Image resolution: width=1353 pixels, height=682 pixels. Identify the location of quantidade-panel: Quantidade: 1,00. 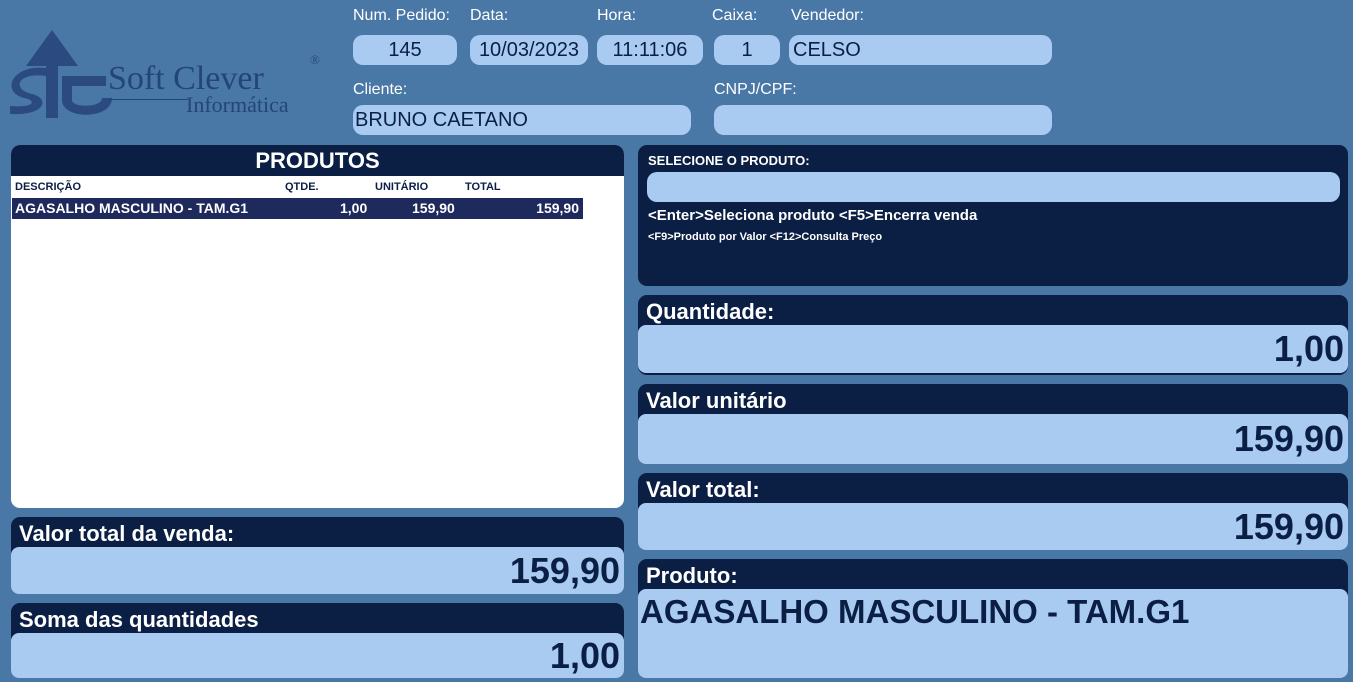
(993, 335).